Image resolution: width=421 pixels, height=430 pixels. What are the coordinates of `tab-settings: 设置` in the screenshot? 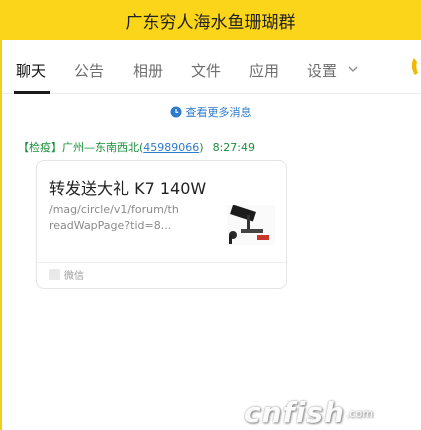 It's located at (322, 70).